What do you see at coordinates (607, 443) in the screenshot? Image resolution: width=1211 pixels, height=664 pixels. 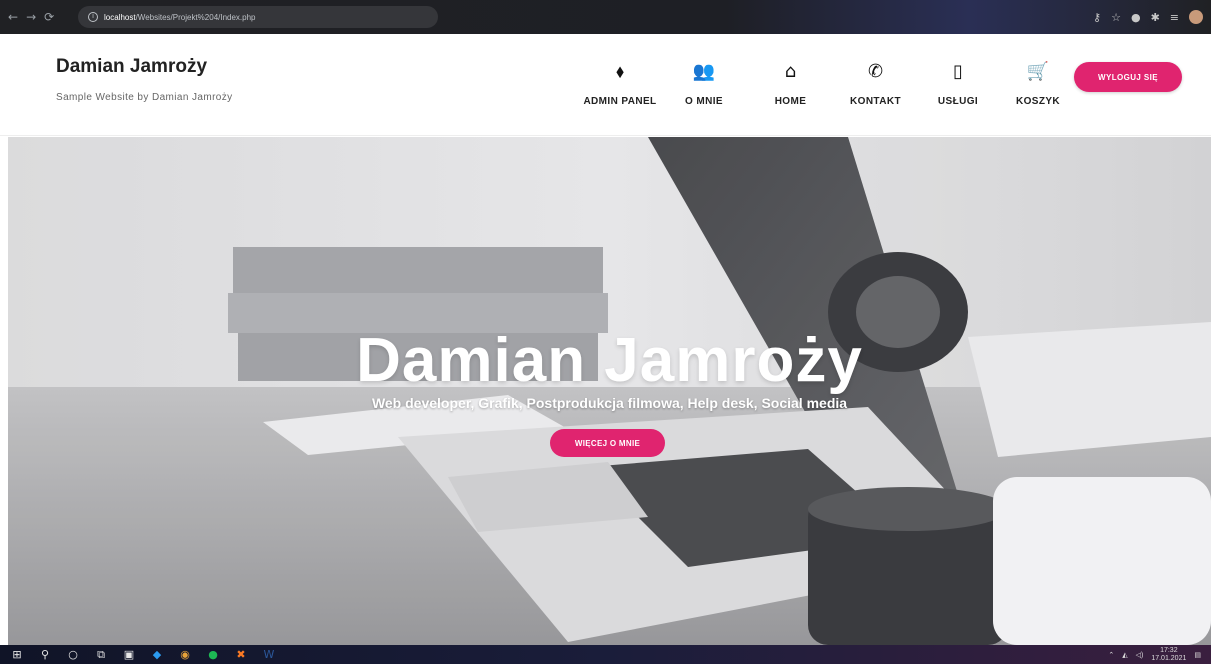 I see `more-about-me-button: WIĘCEJ O MNIE` at bounding box center [607, 443].